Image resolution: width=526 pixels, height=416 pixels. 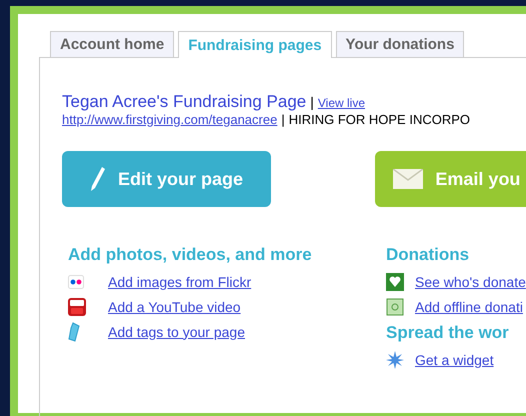 I want to click on link: Get a widget, so click(x=454, y=360).